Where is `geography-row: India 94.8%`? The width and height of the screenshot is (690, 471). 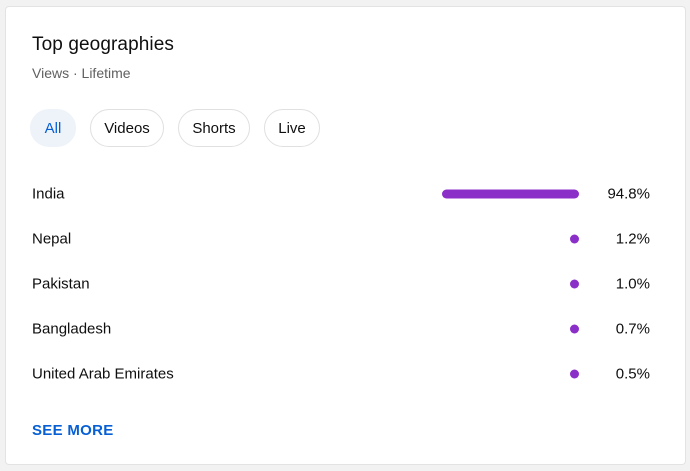
geography-row: India 94.8% is located at coordinates (345, 193).